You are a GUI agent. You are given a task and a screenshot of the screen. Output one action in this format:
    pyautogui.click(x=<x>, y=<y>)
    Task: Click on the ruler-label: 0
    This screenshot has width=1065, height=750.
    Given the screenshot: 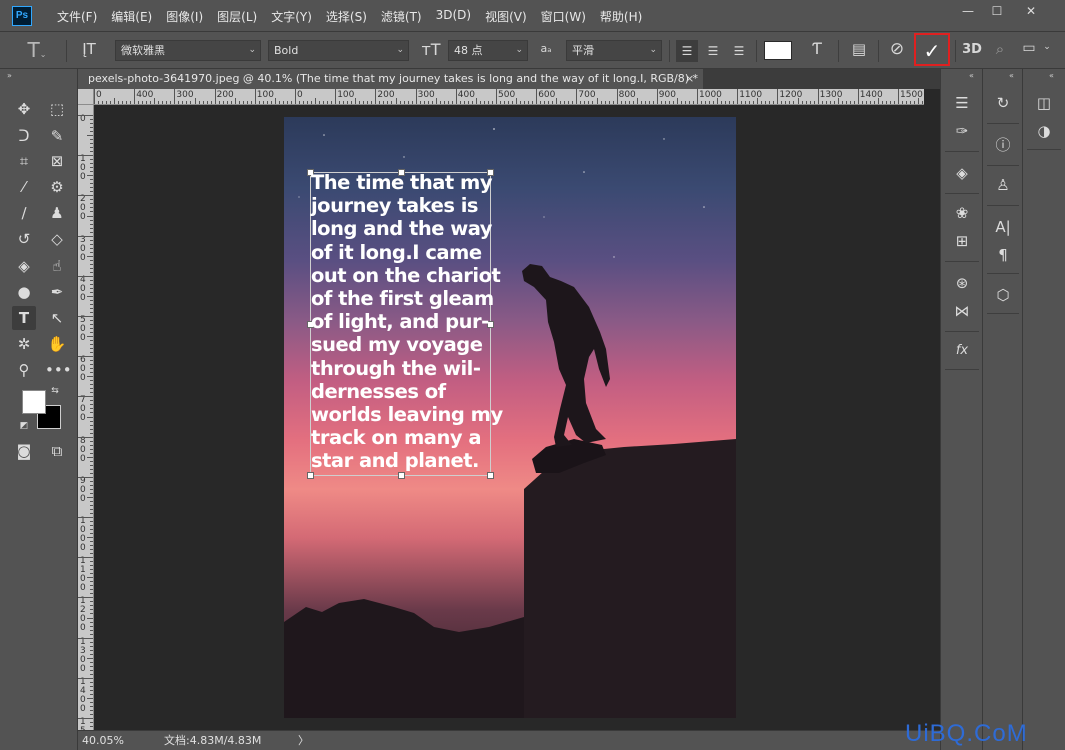 What is the action you would take?
    pyautogui.click(x=300, y=95)
    